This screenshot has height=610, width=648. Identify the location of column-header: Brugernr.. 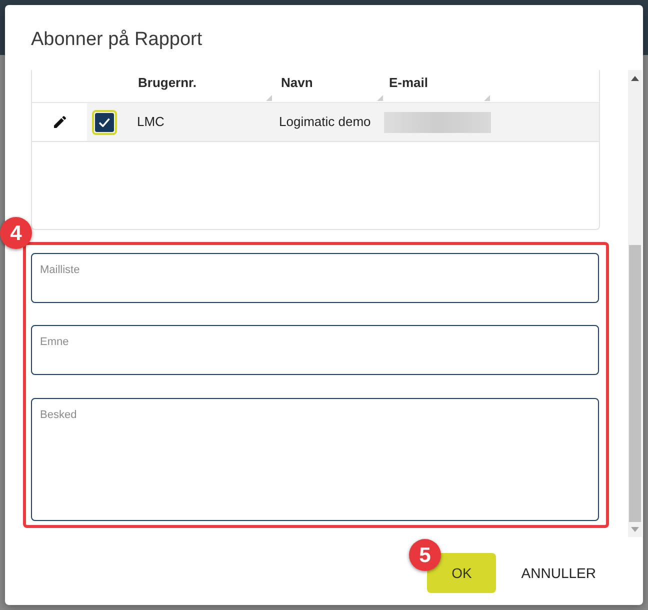
(167, 83).